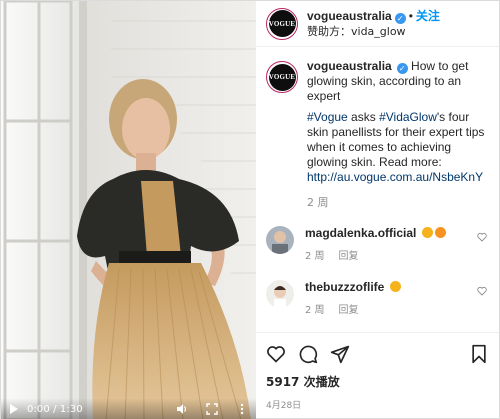 The image size is (500, 419). I want to click on action-bar, so click(377, 354).